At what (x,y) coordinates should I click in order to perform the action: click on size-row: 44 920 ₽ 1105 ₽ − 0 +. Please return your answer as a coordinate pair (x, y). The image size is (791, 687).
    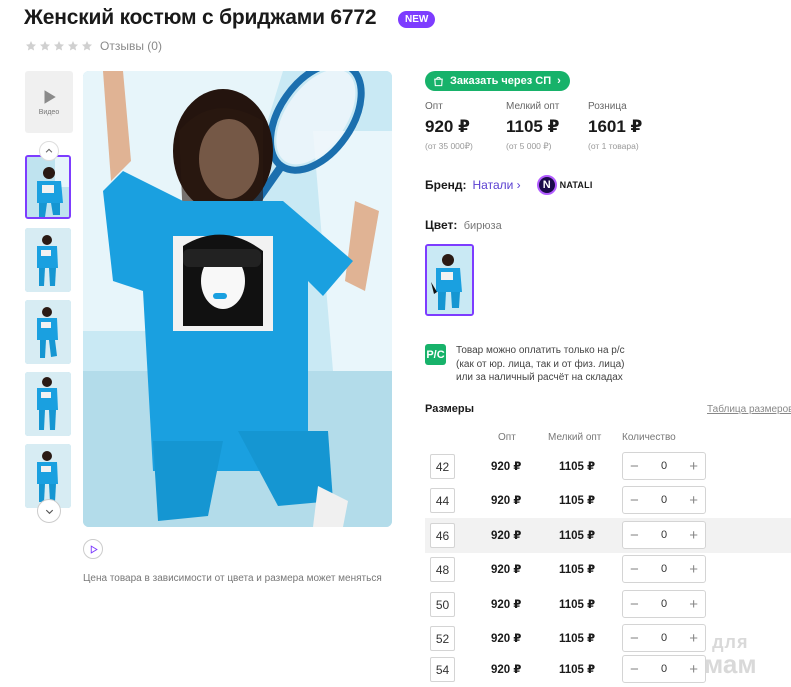
    Looking at the image, I should click on (608, 500).